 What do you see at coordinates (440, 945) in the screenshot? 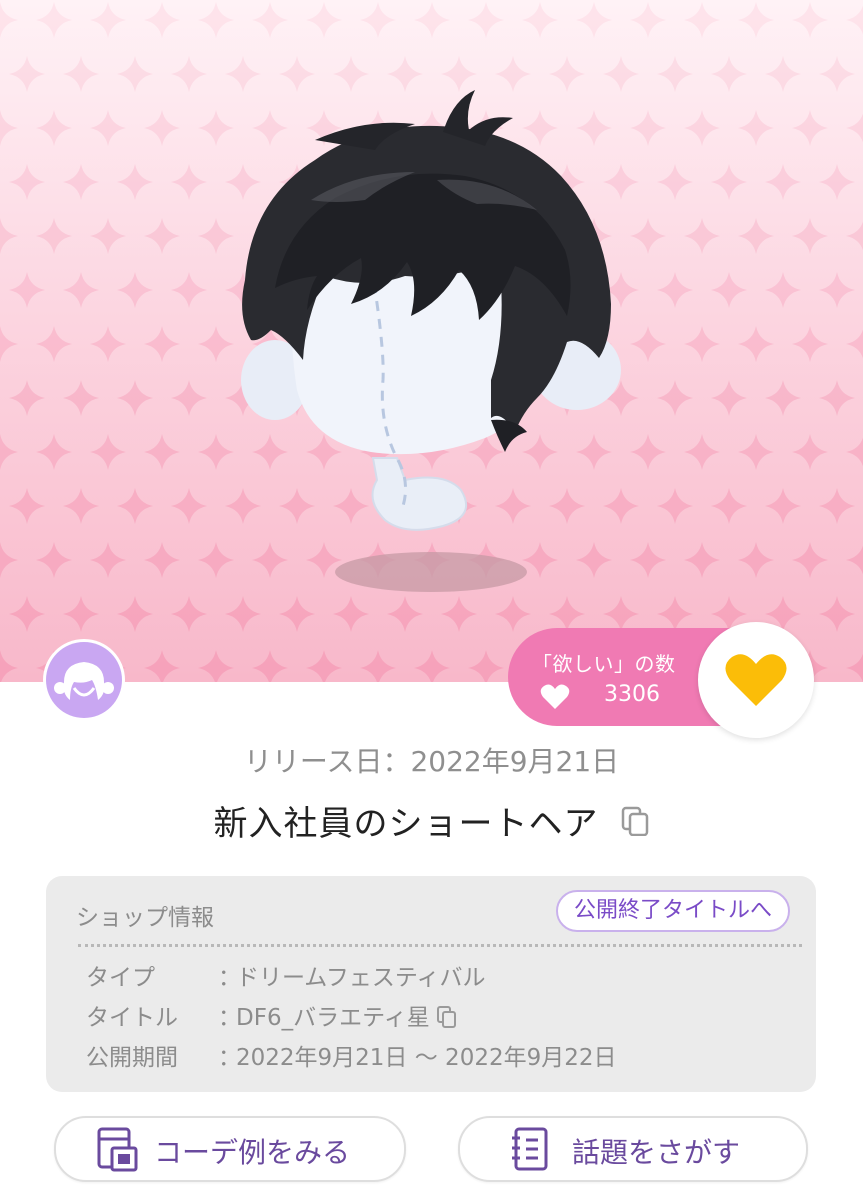
I see `divider` at bounding box center [440, 945].